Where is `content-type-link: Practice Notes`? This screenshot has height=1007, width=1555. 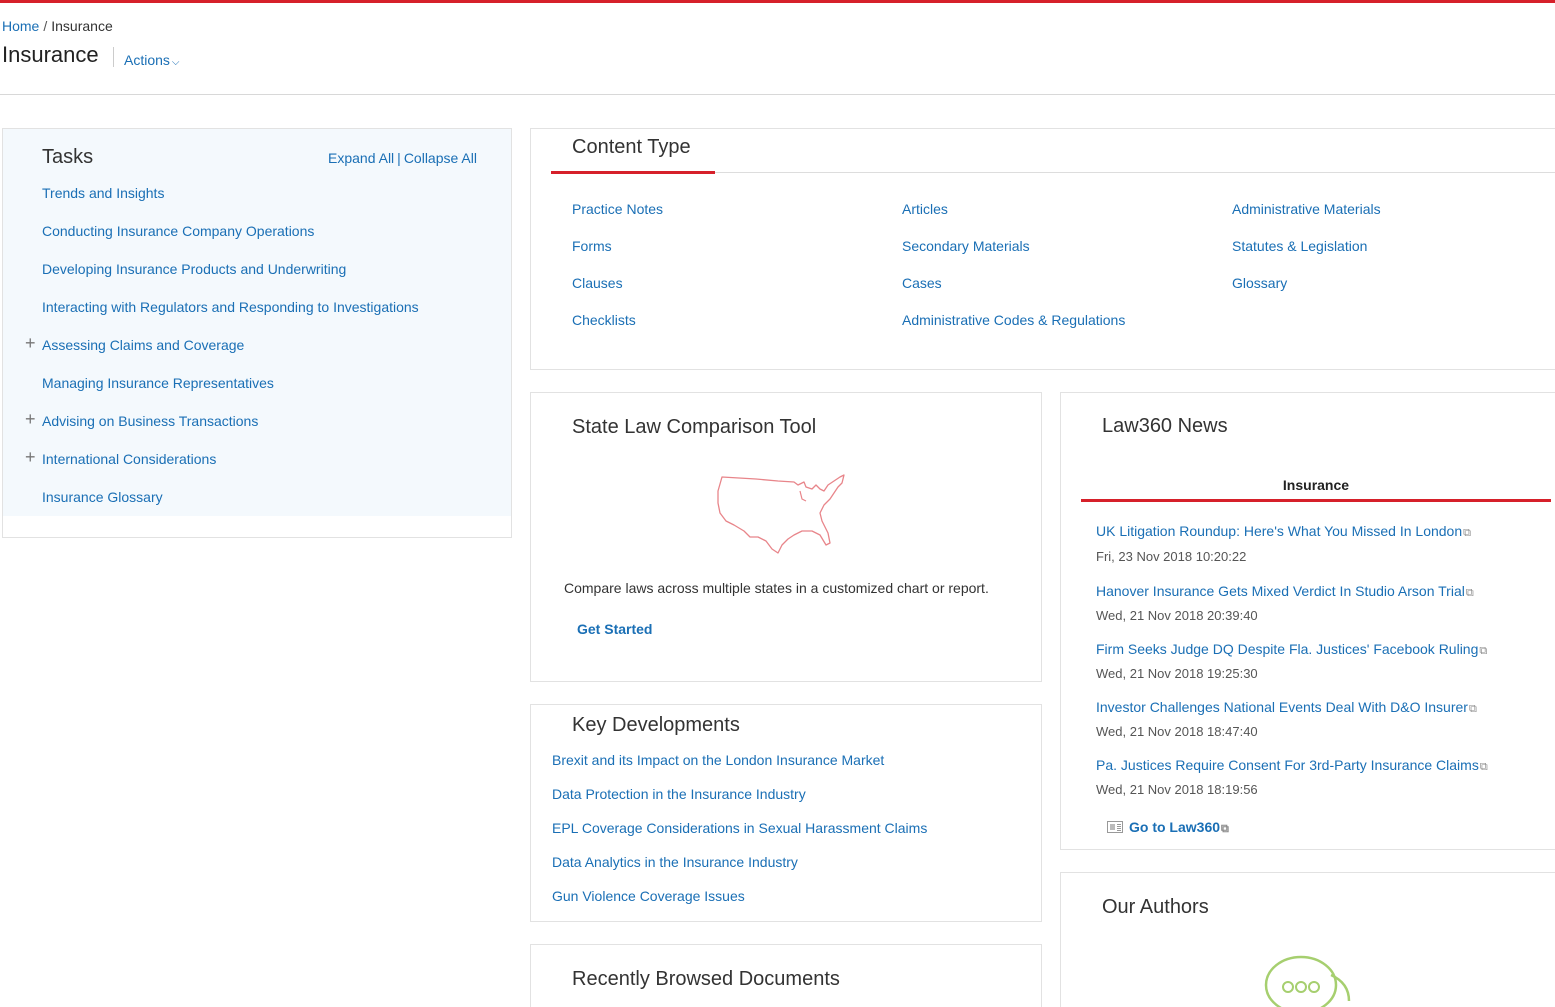
content-type-link: Practice Notes is located at coordinates (617, 209).